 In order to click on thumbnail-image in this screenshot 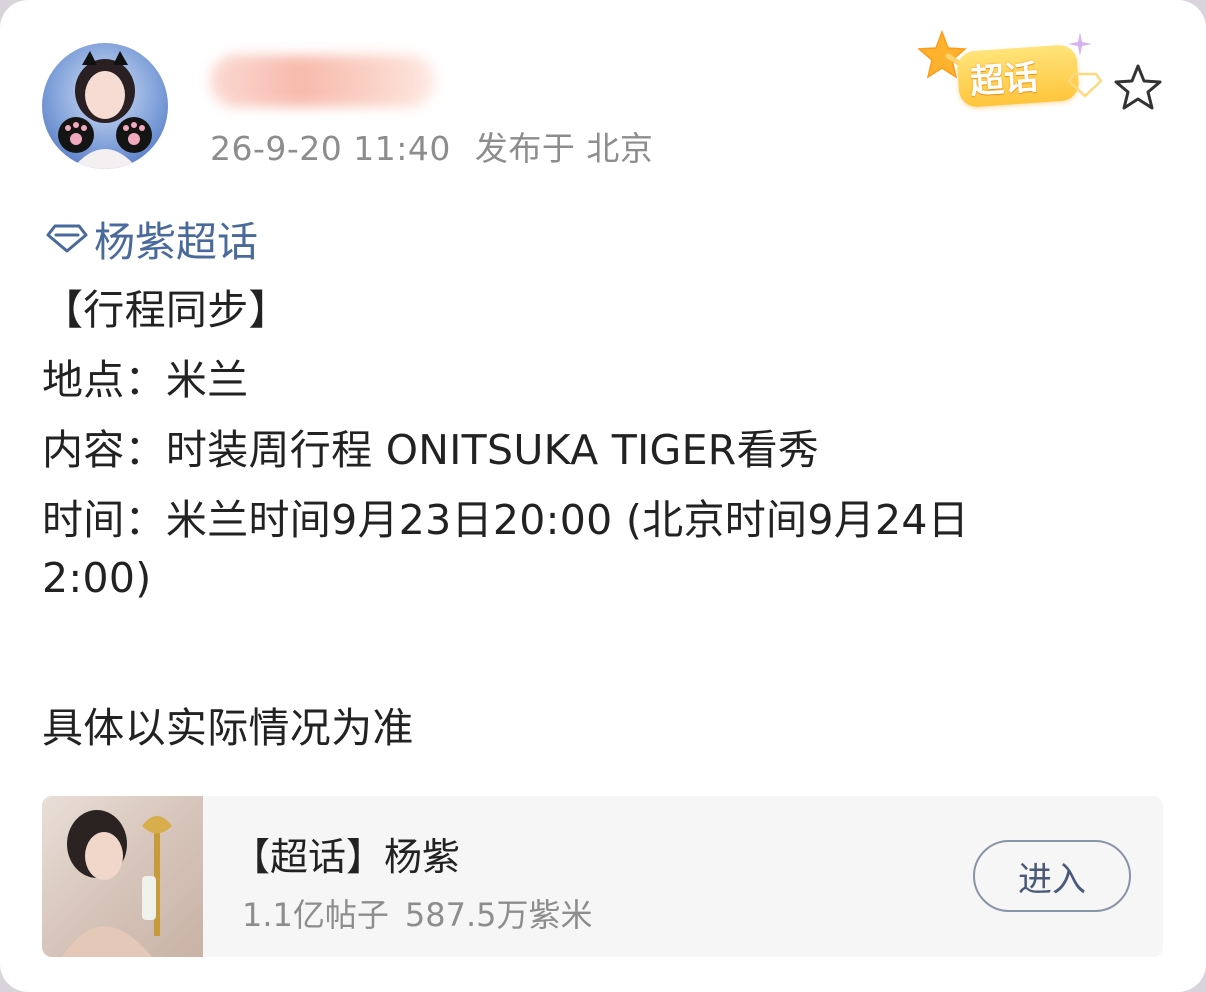, I will do `click(117, 883)`.